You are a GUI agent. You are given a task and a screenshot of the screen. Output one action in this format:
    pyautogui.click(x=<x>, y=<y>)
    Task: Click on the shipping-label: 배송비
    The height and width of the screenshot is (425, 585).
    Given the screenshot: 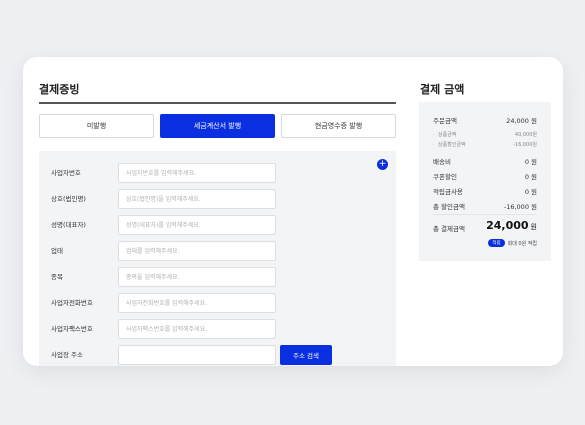 What is the action you would take?
    pyautogui.click(x=442, y=162)
    